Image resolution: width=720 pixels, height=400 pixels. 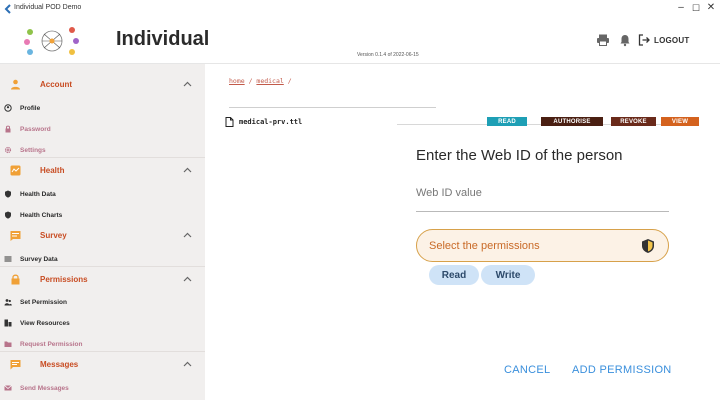 I want to click on cancel-button: CANCEL, so click(x=527, y=370).